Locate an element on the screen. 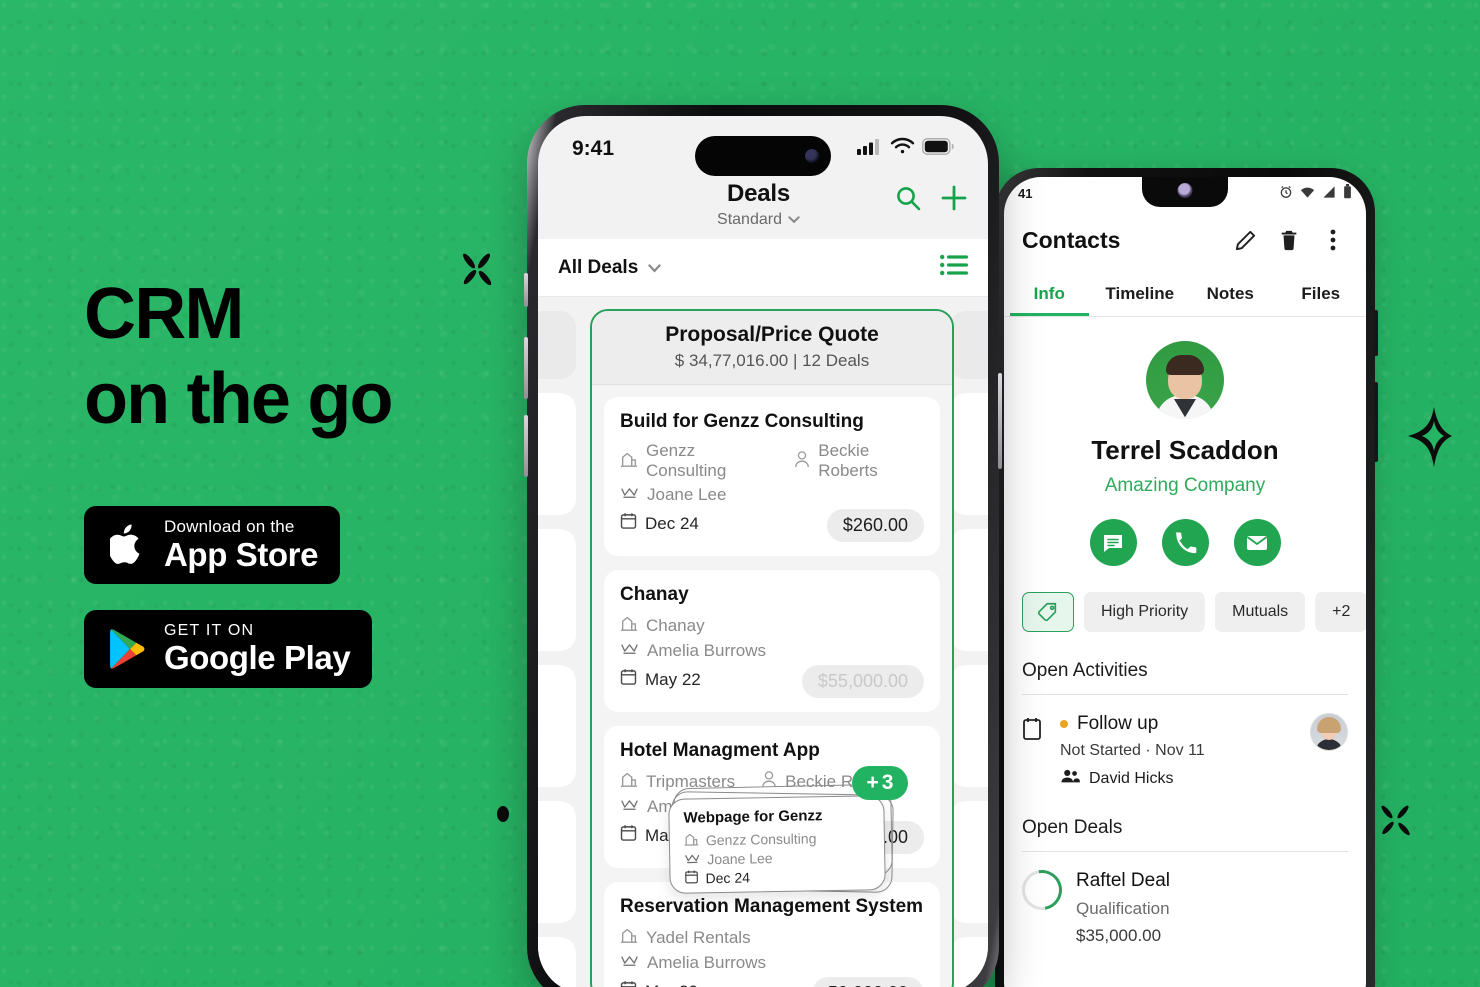  app-store-badge-small: Download on the is located at coordinates (229, 527).